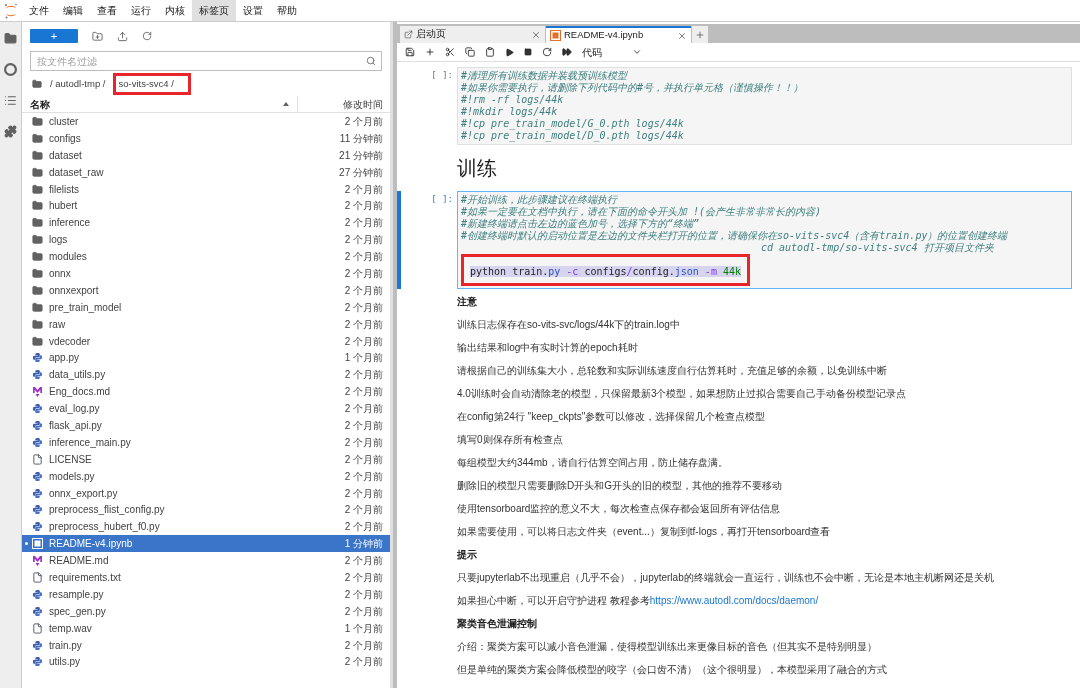 Image resolution: width=1080 pixels, height=688 pixels. I want to click on file-row: preprocess_hubert_f0.py 2 个月前, so click(206, 527).